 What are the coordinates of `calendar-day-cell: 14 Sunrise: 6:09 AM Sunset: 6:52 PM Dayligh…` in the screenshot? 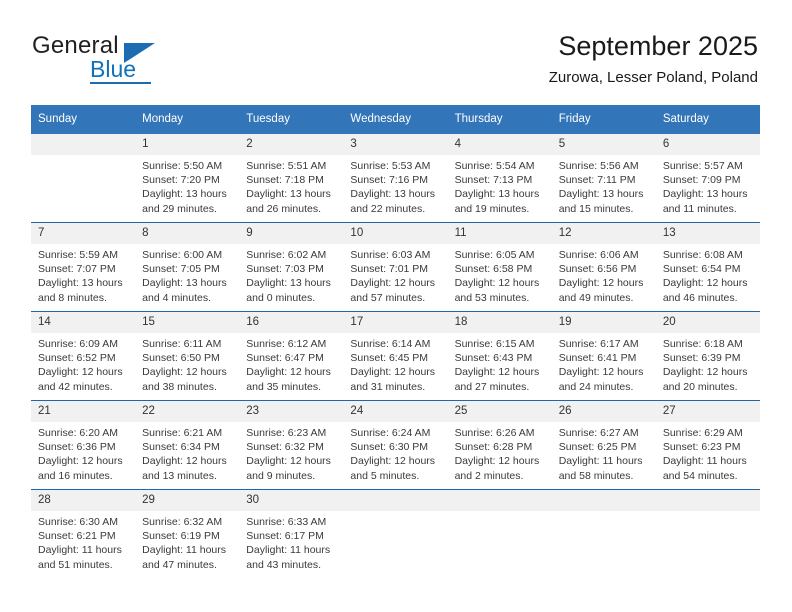 It's located at (83, 356).